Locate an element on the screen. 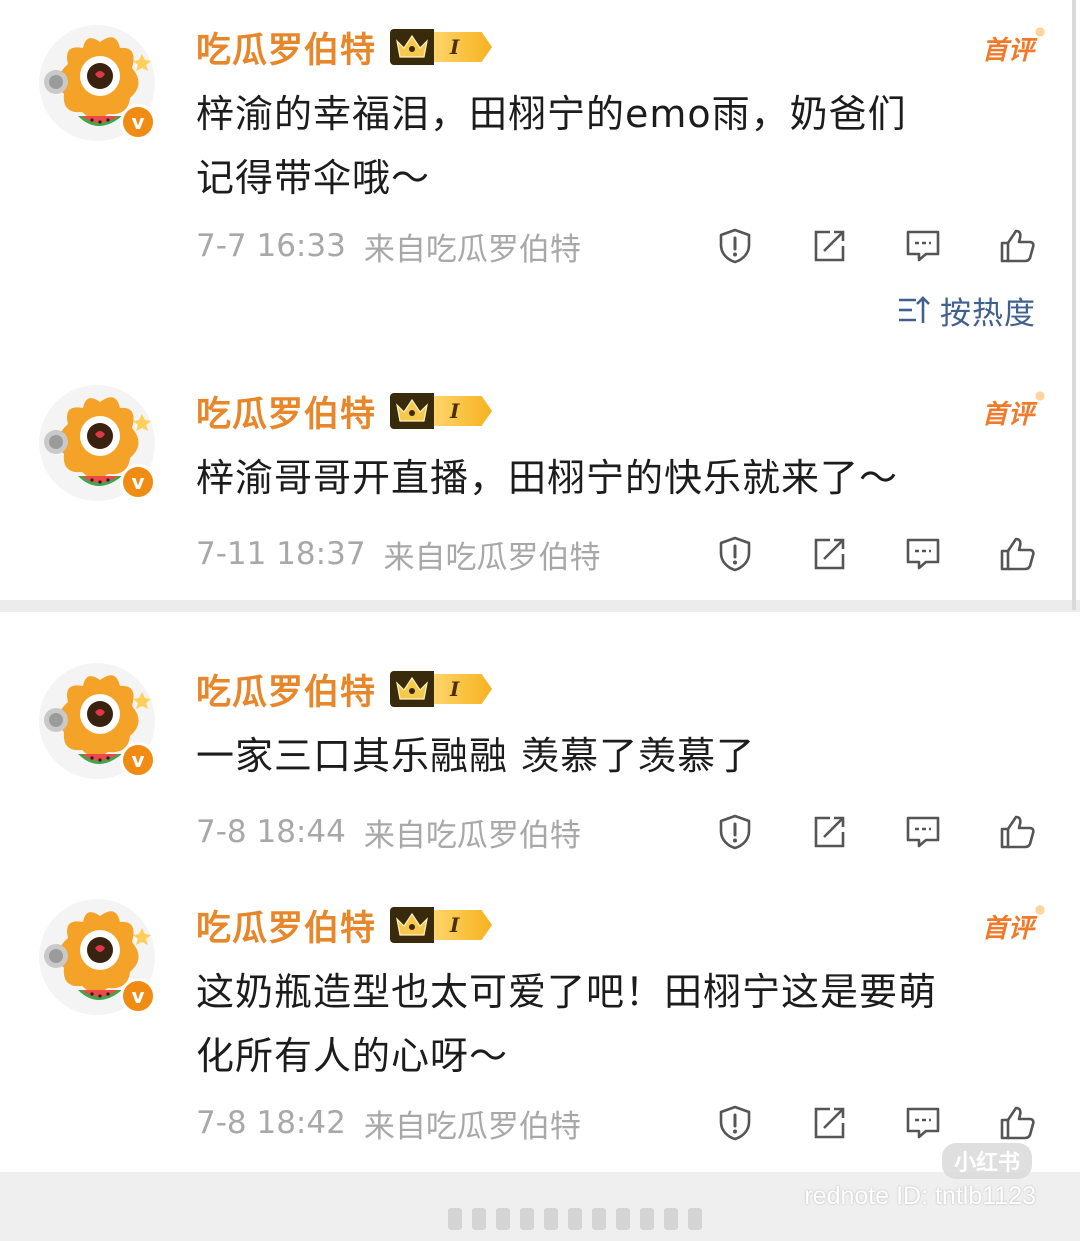  comment-time: 7-7 16:33 is located at coordinates (271, 246).